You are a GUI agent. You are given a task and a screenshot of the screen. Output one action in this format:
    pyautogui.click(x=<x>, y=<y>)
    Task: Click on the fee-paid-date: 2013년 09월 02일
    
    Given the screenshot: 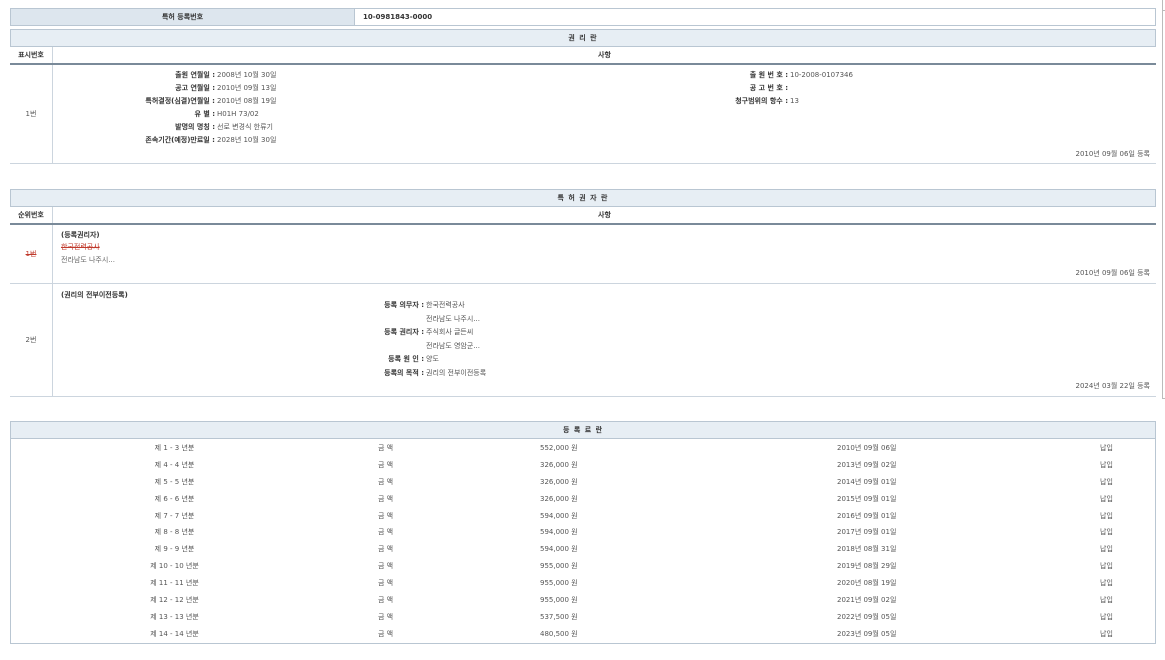 What is the action you would take?
    pyautogui.click(x=866, y=465)
    